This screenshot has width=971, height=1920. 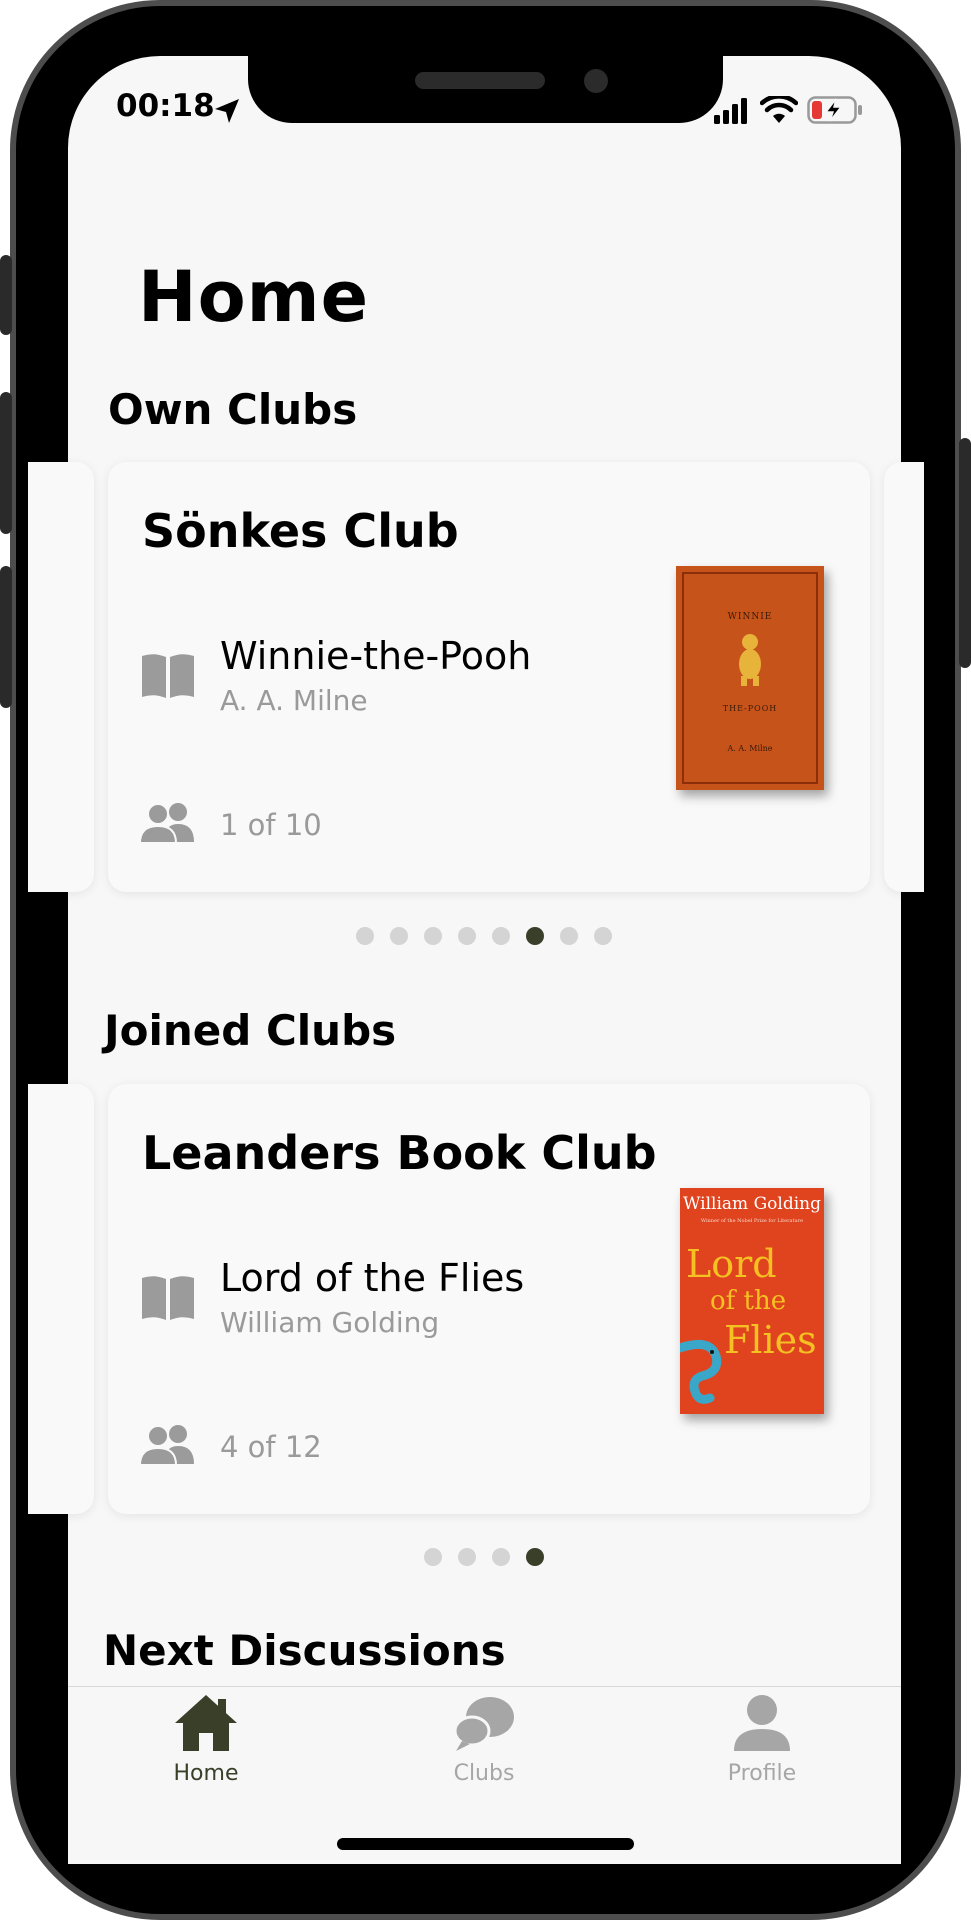 I want to click on tab-home-label: Home, so click(x=206, y=1773).